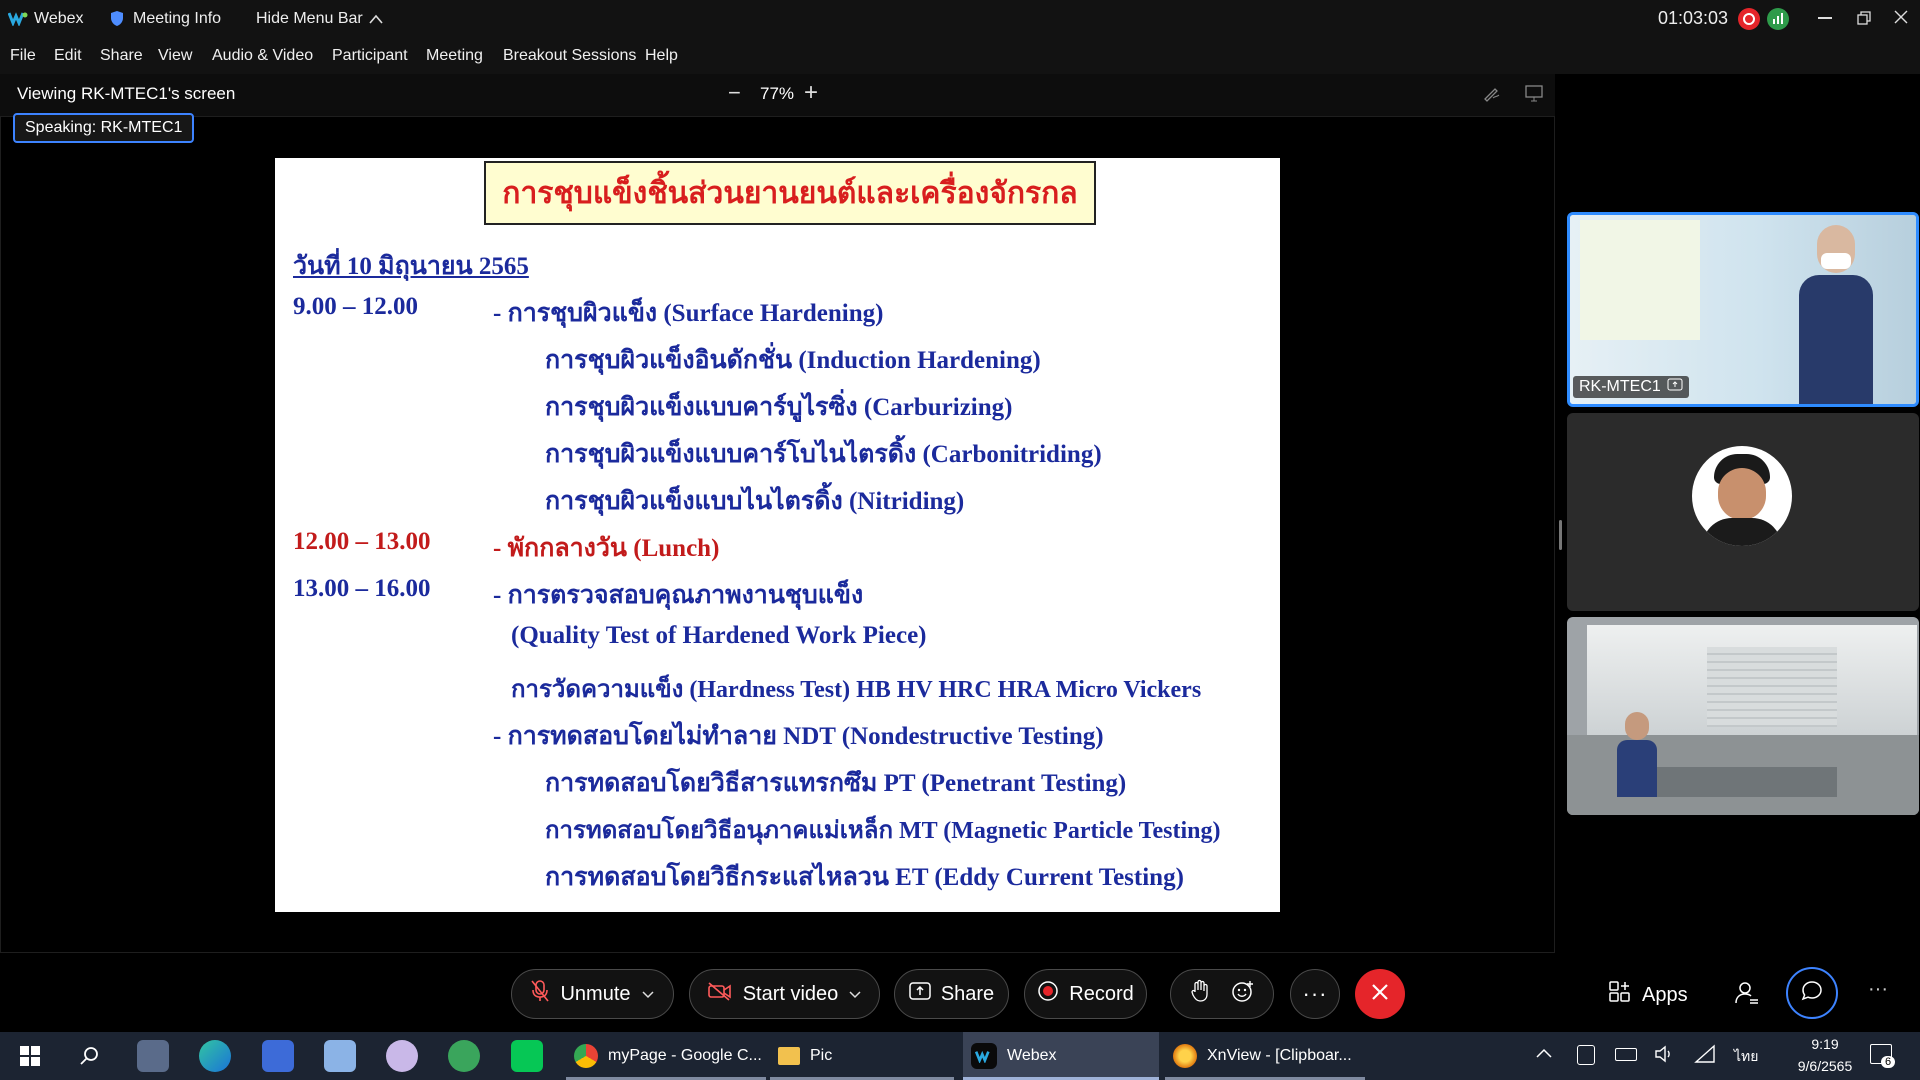  Describe the element at coordinates (104, 128) in the screenshot. I see `speaking-indicator: Speaking: RK-MTEC1` at that location.